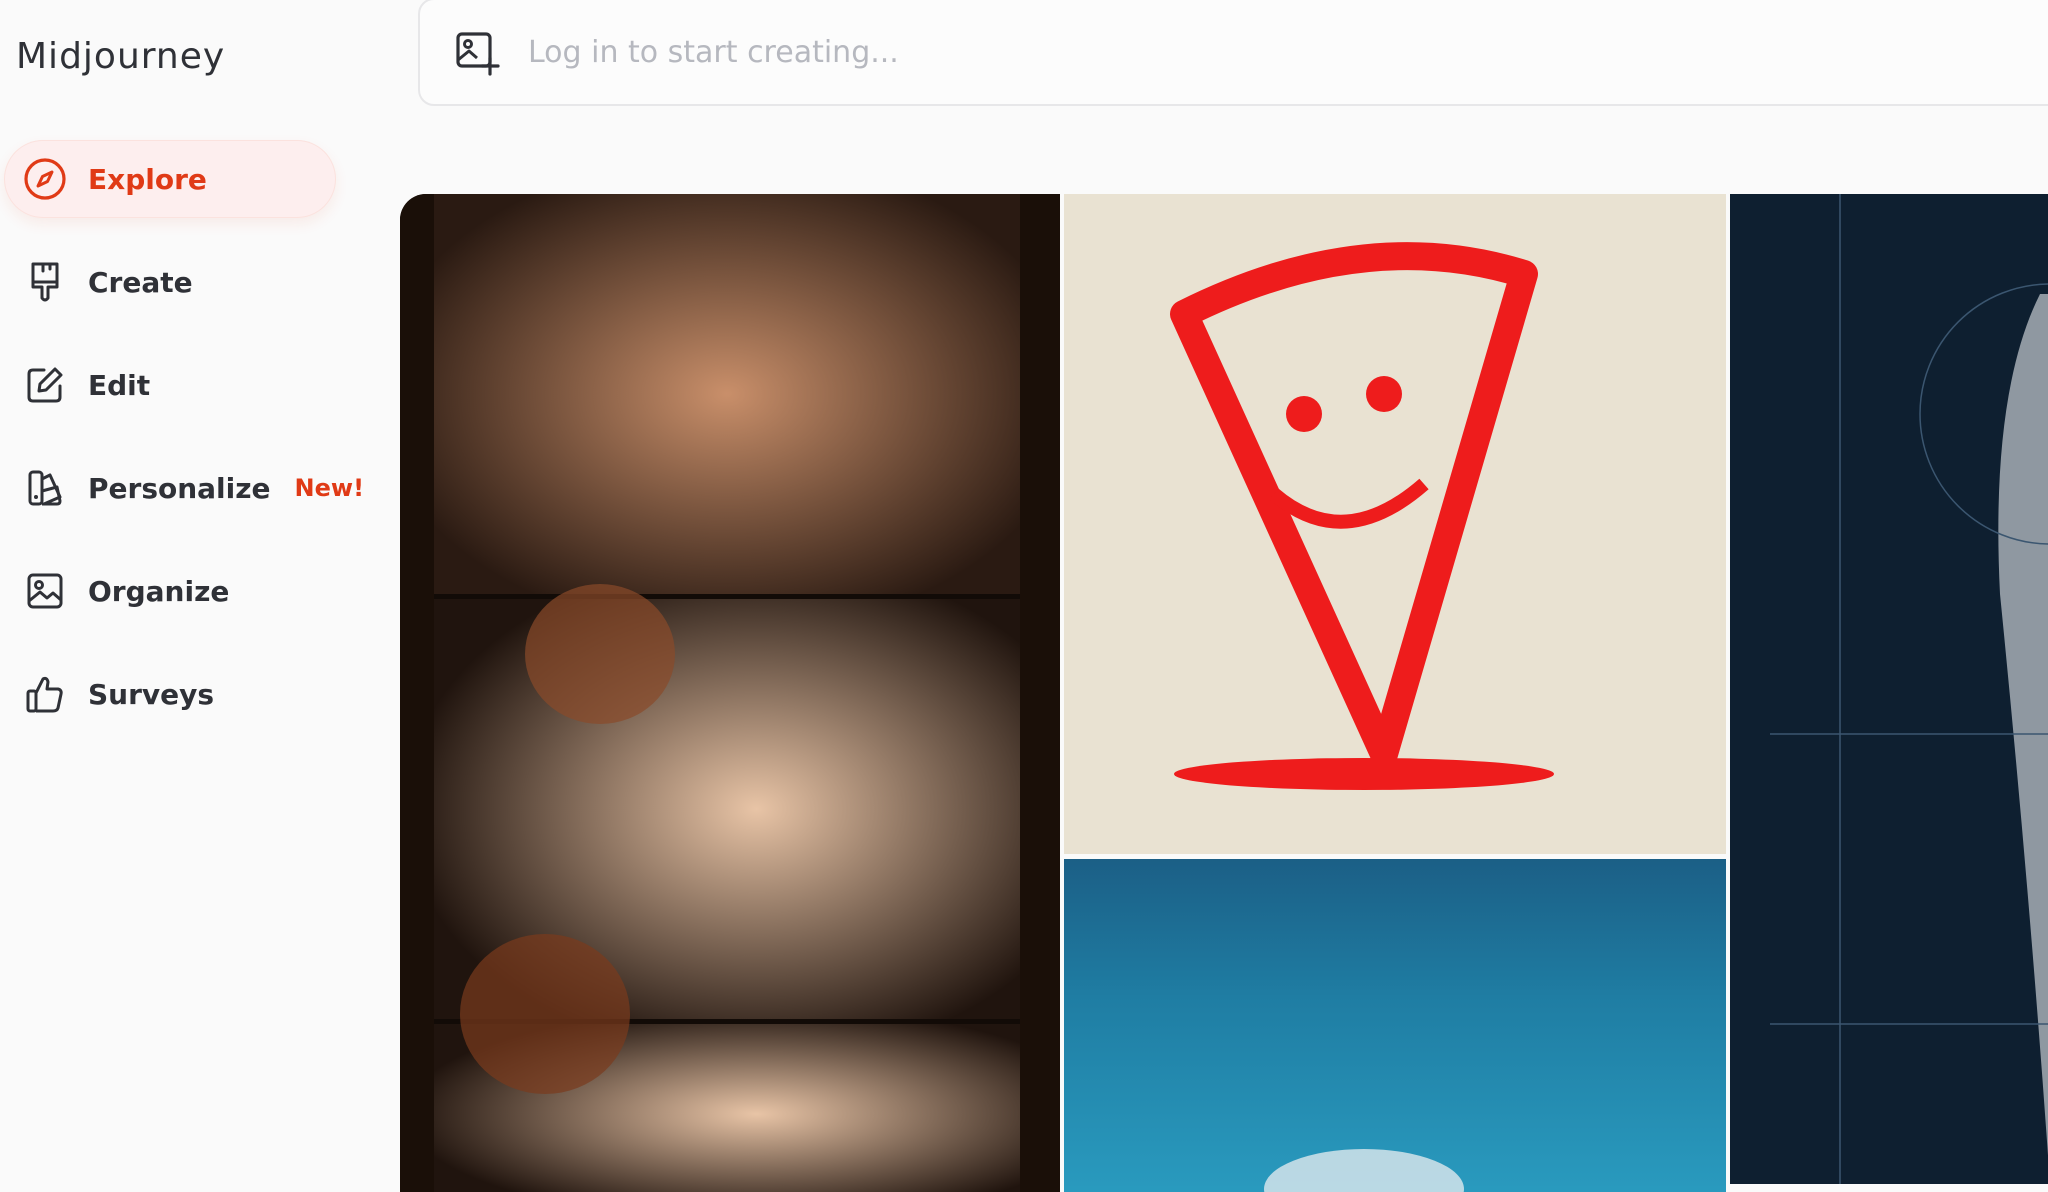  What do you see at coordinates (140, 282) in the screenshot?
I see `nav-item-label: Create` at bounding box center [140, 282].